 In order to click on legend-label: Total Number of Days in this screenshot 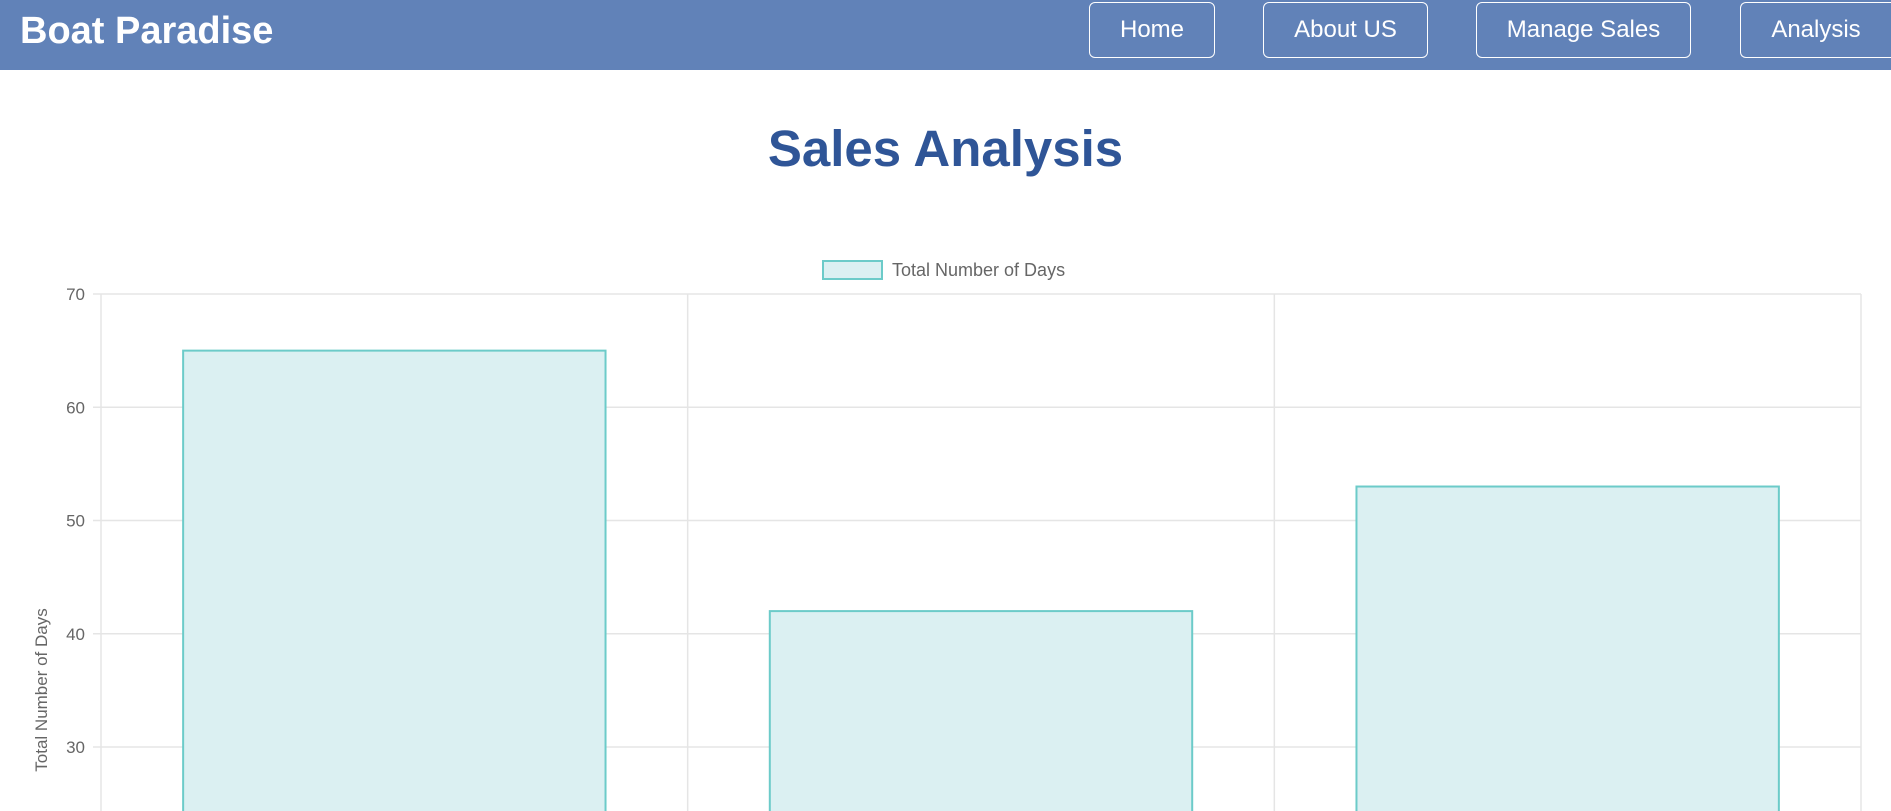, I will do `click(978, 270)`.